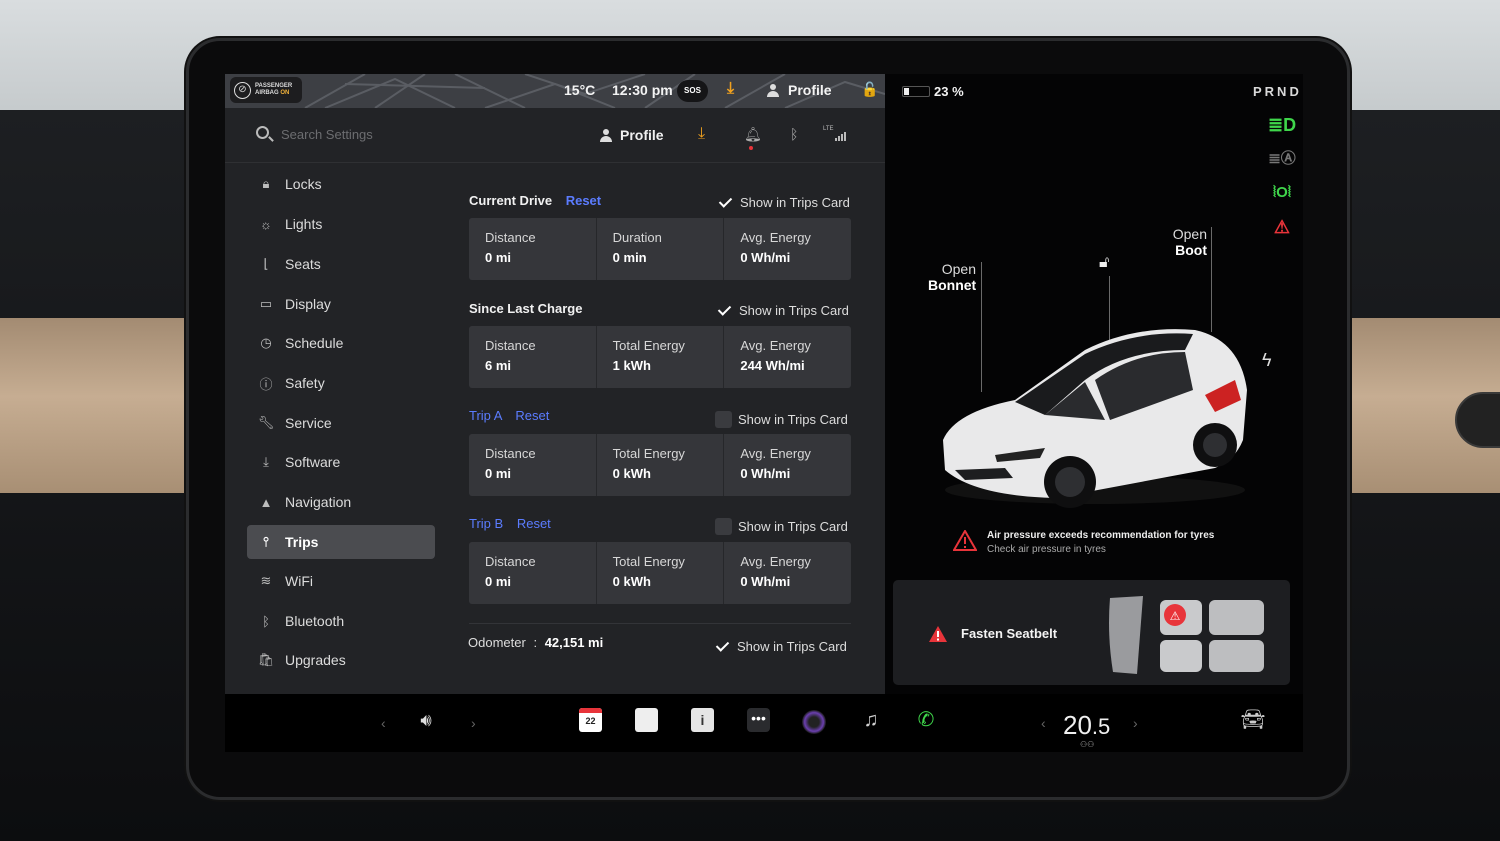 This screenshot has width=1500, height=841. What do you see at coordinates (341, 343) in the screenshot?
I see `sidebar-item-schedule: ◷ Schedule` at bounding box center [341, 343].